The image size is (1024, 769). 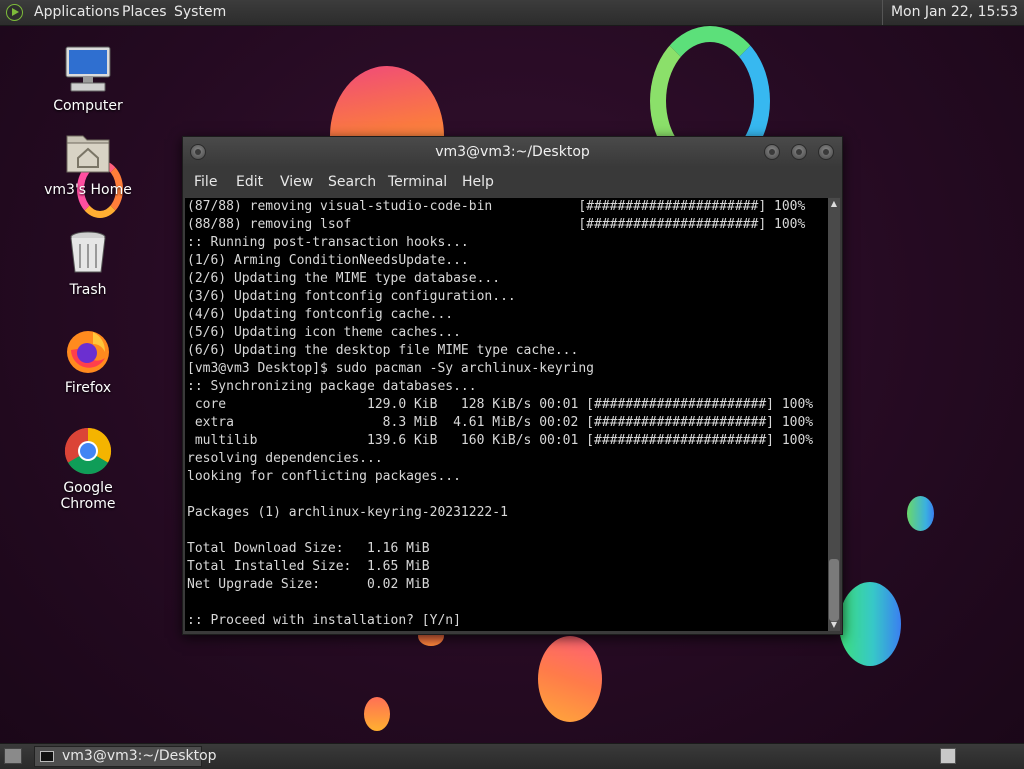 What do you see at coordinates (799, 152) in the screenshot?
I see `maximize-button` at bounding box center [799, 152].